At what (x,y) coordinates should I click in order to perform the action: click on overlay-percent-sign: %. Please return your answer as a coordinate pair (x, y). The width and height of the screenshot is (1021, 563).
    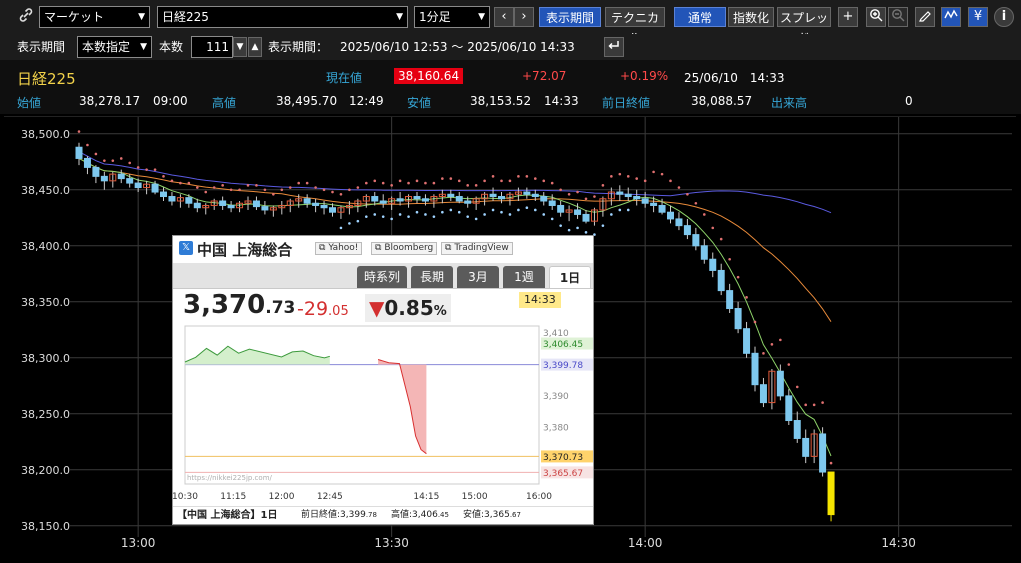
    Looking at the image, I should click on (440, 311).